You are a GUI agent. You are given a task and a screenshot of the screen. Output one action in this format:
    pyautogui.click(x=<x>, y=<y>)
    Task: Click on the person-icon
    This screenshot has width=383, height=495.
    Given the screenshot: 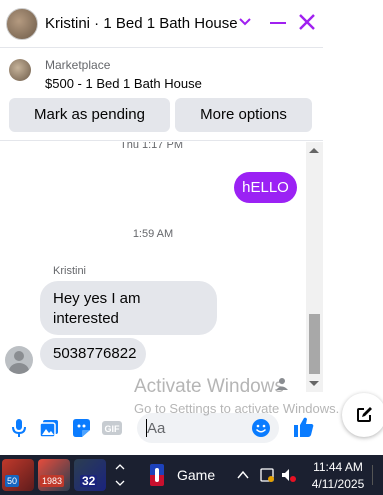 What is the action you would take?
    pyautogui.click(x=282, y=384)
    